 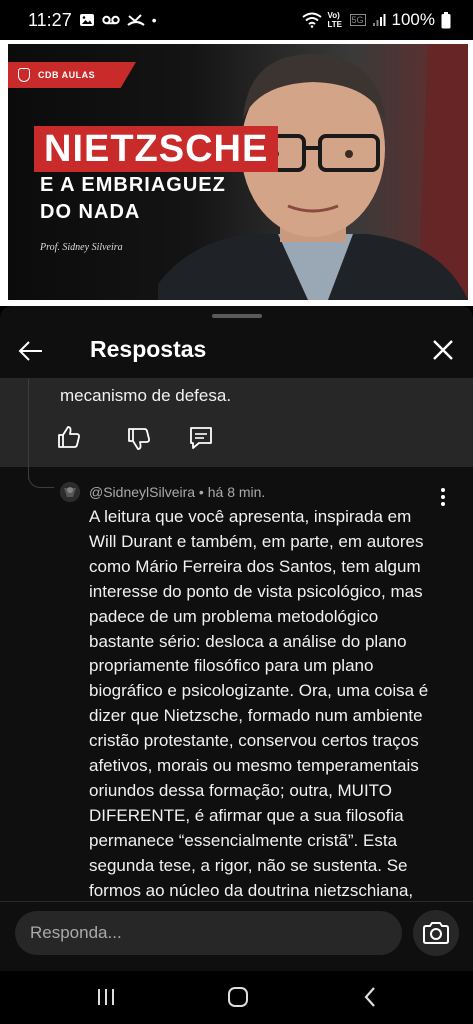 I want to click on more-options-icon, so click(x=443, y=497).